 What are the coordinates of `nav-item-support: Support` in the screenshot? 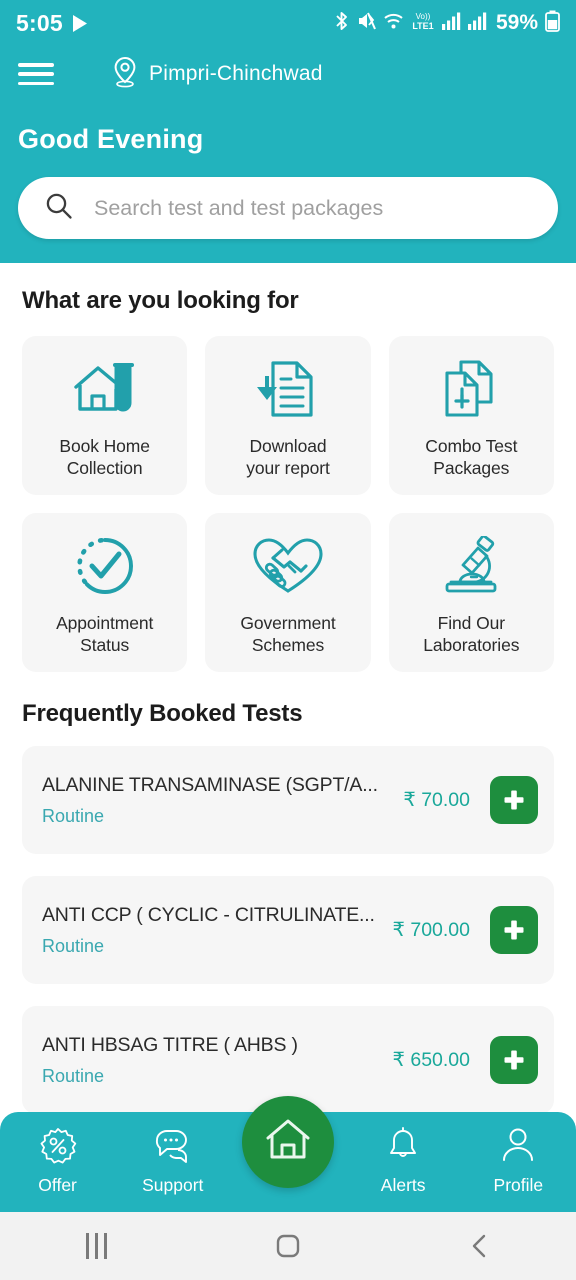 It's located at (173, 1161).